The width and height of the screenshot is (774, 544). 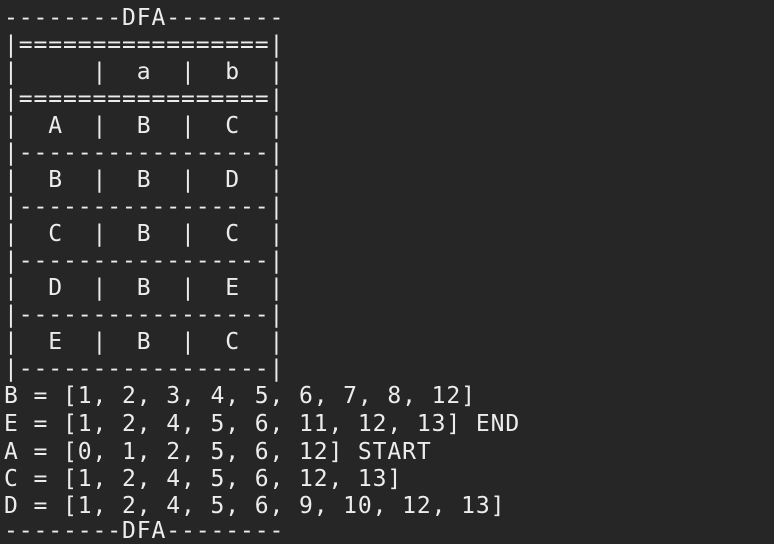 What do you see at coordinates (144, 18) in the screenshot?
I see `dfa-header-line: --------DFA--------` at bounding box center [144, 18].